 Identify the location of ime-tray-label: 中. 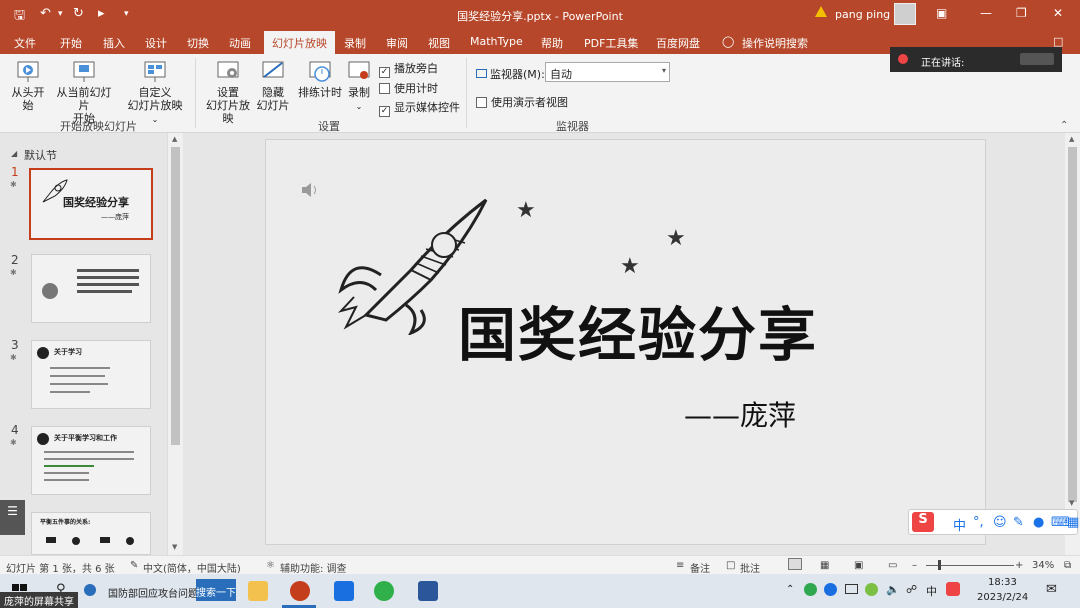
(931, 591).